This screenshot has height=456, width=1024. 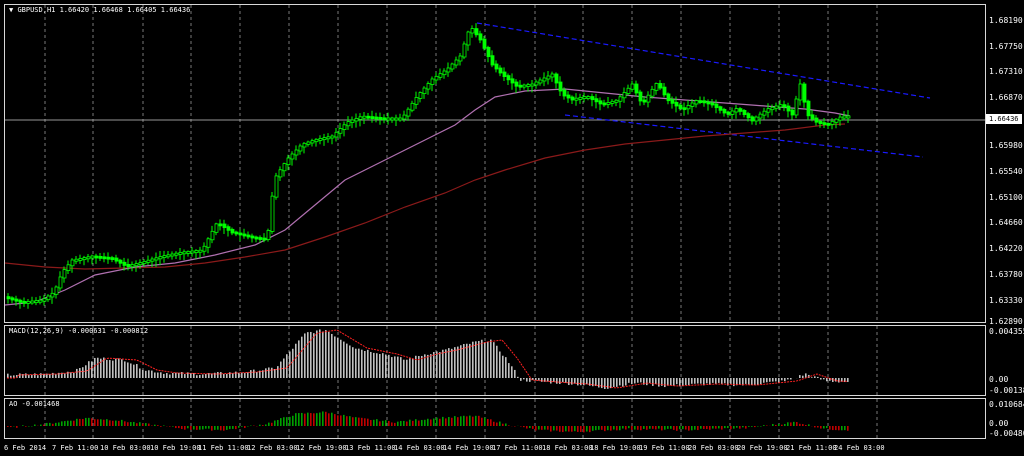 I want to click on menu-arrow-icon: ▼, so click(x=11, y=10).